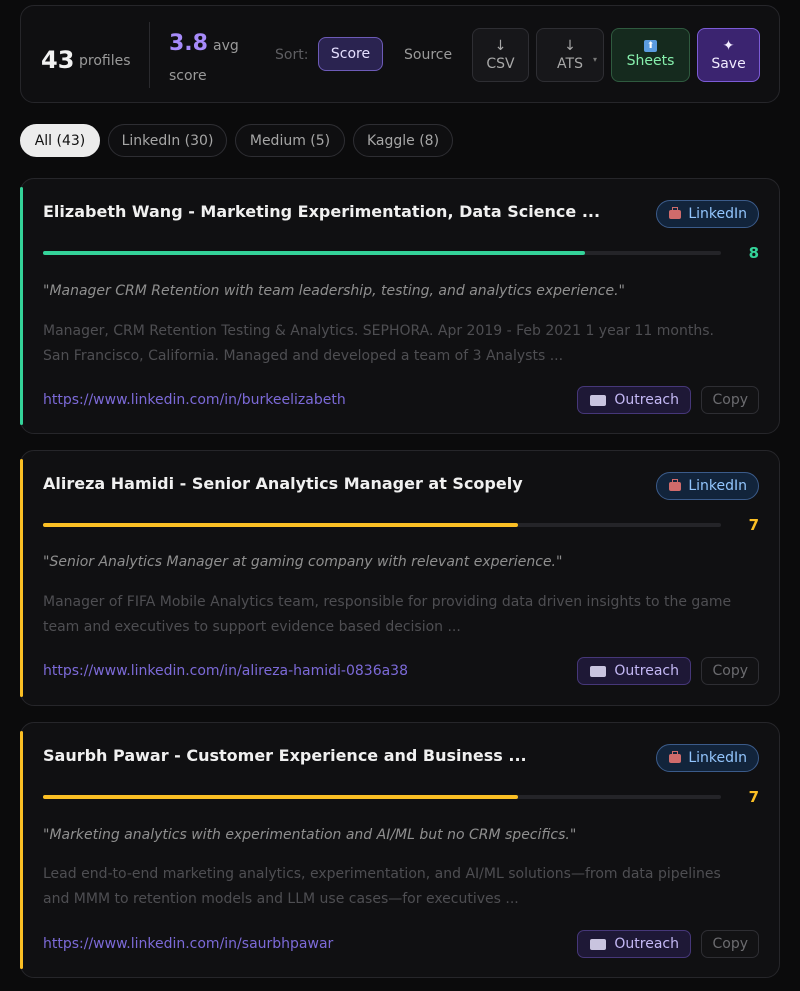  I want to click on profile-count-label: profiles, so click(105, 61).